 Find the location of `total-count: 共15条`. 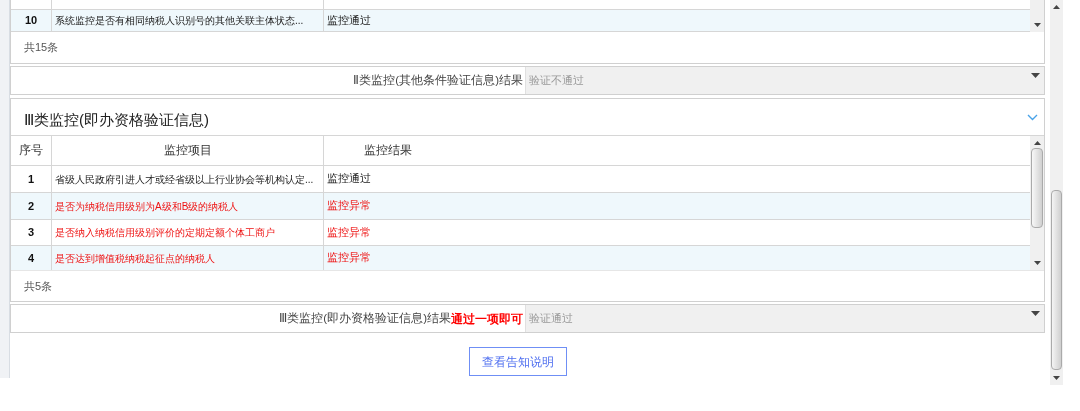

total-count: 共15条 is located at coordinates (41, 48).